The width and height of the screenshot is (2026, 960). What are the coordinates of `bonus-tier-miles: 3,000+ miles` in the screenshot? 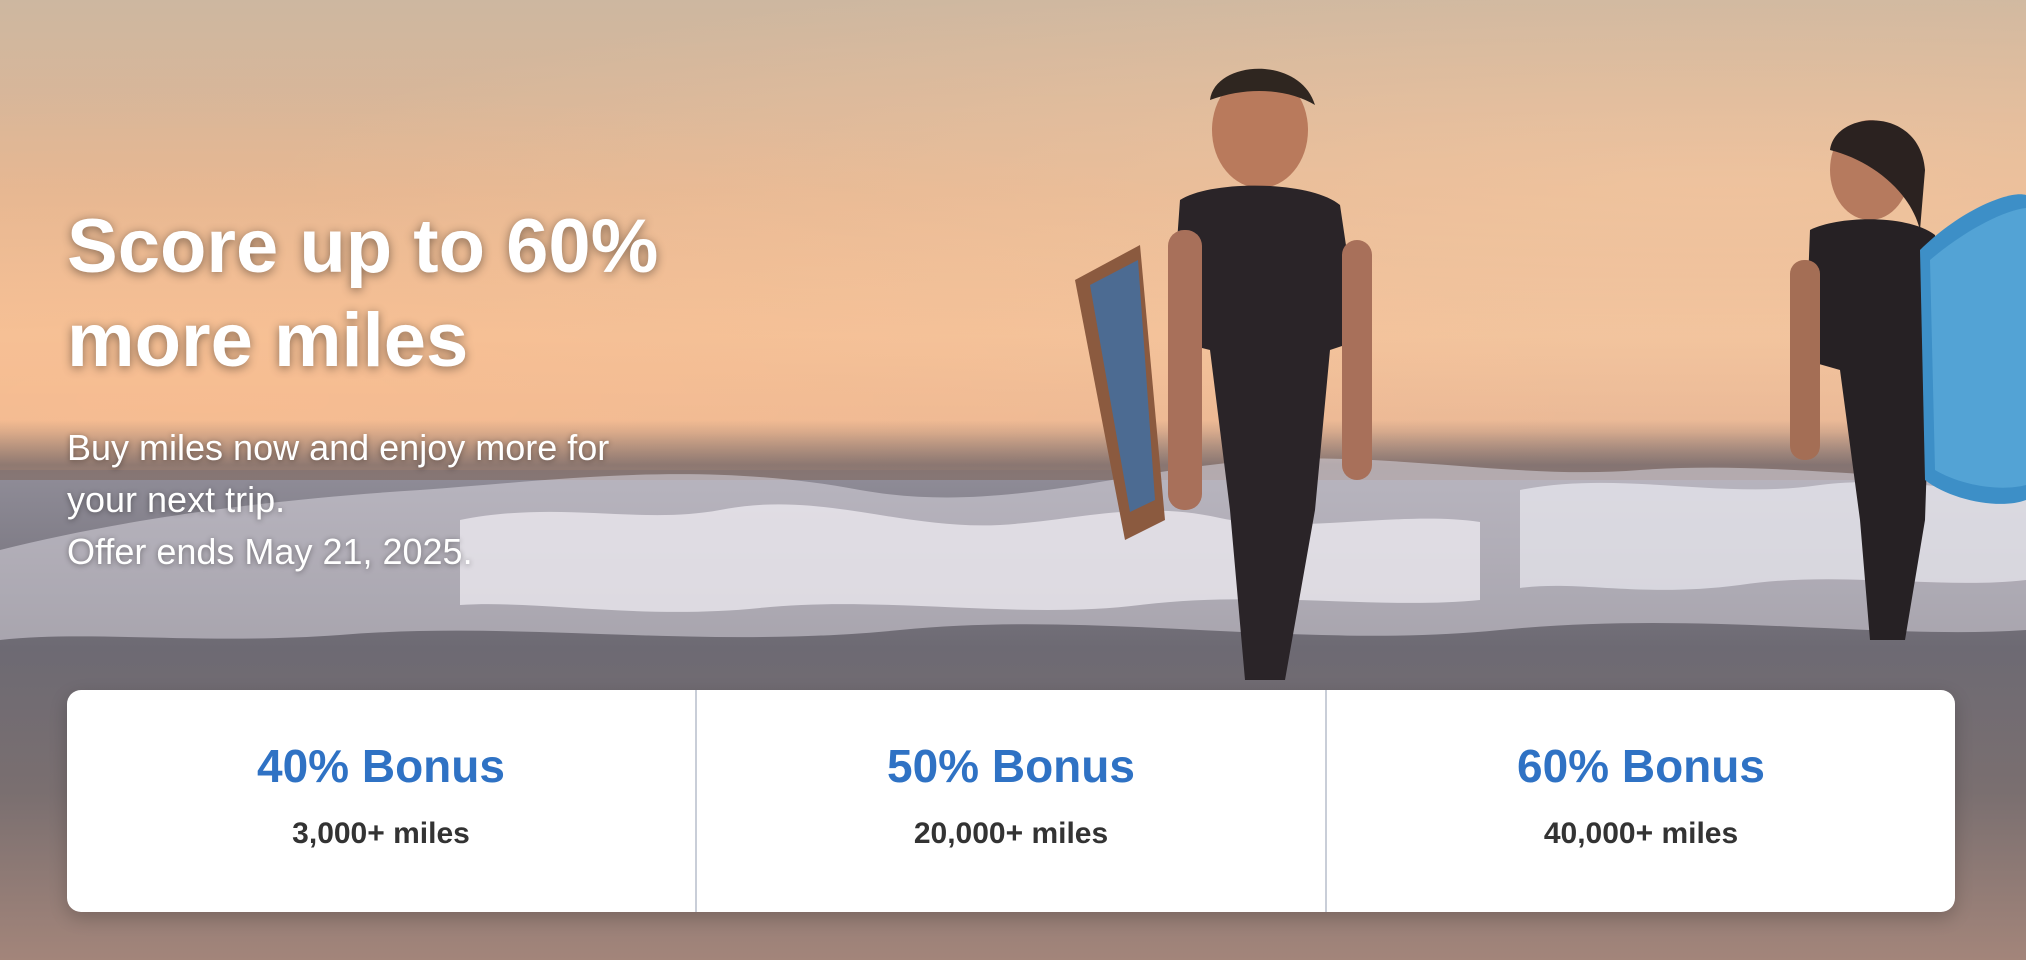 It's located at (381, 833).